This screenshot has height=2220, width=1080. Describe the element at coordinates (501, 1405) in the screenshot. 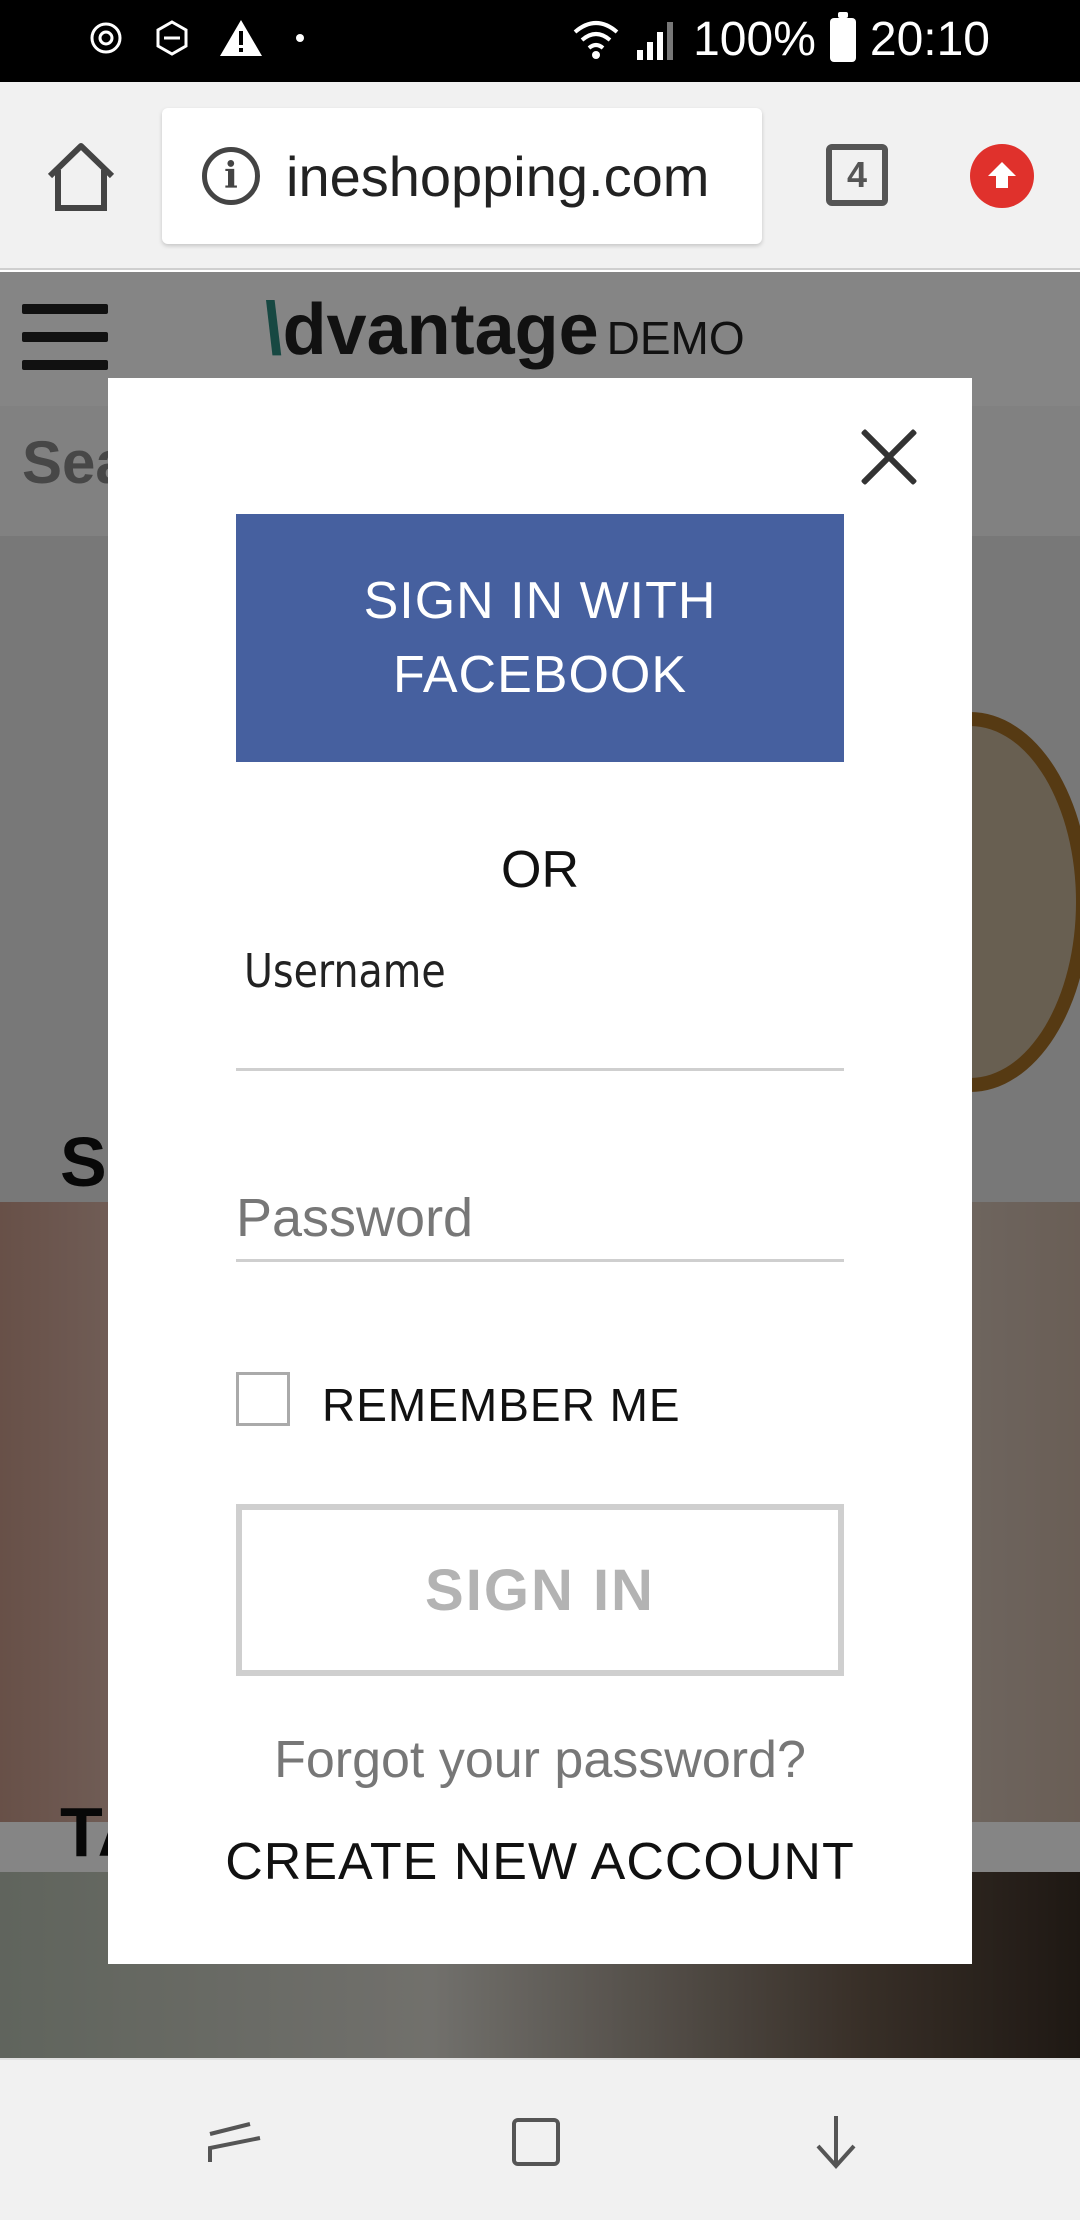

I see `remember-me-label: REMEMBER ME` at that location.